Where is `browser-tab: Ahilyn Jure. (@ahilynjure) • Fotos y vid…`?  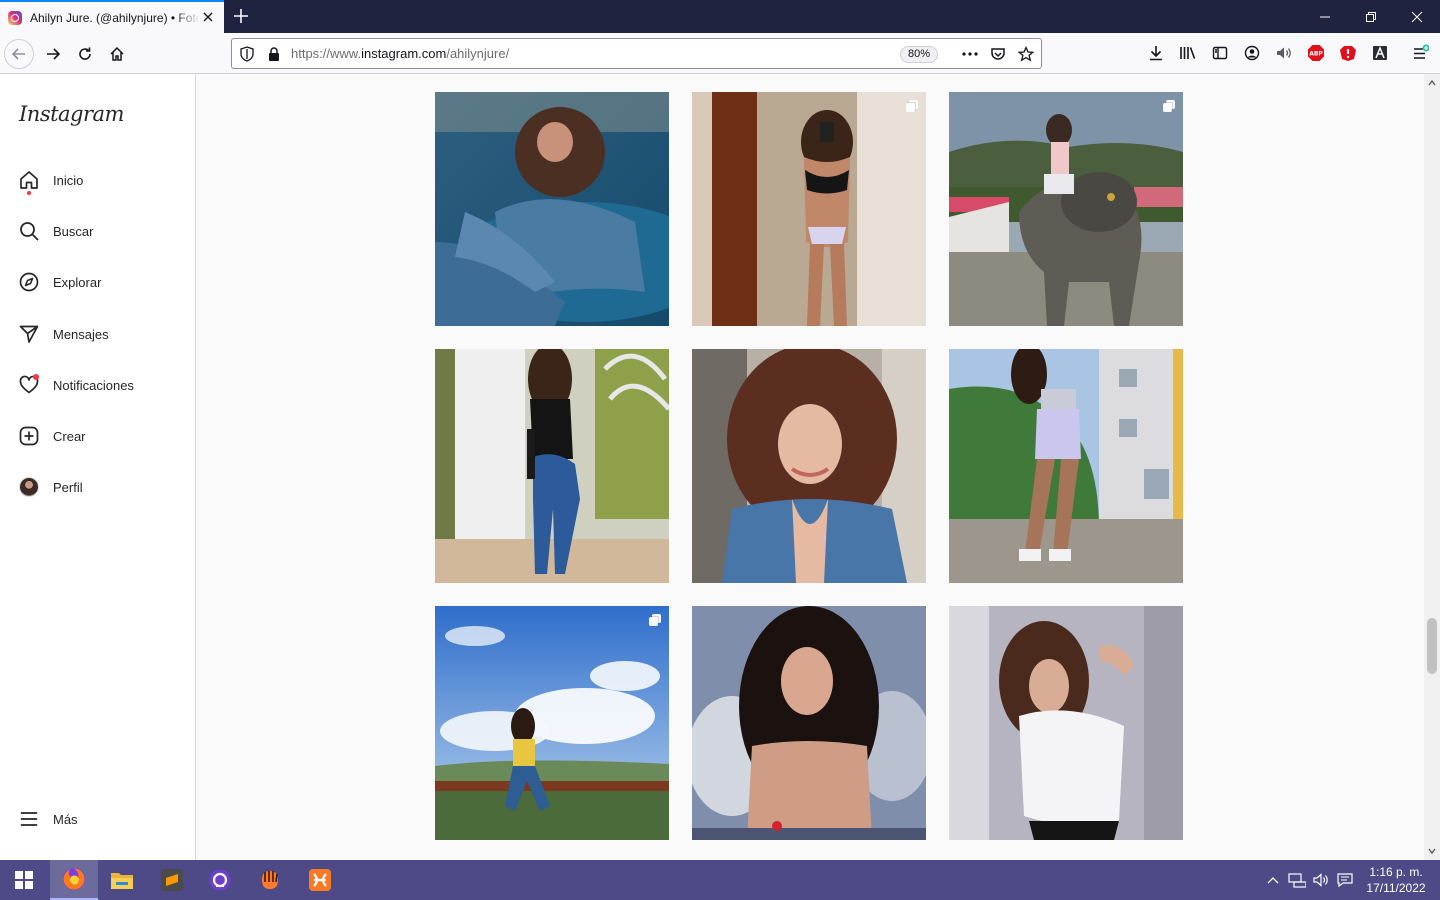 browser-tab: Ahilyn Jure. (@ahilynjure) • Fotos y vid… is located at coordinates (112, 16).